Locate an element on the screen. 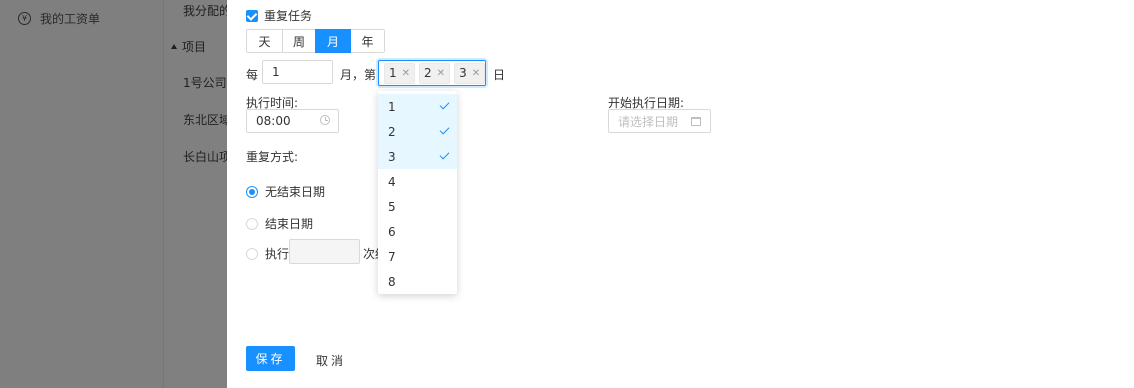  radio-no-end: 无结束日期 is located at coordinates (285, 191).